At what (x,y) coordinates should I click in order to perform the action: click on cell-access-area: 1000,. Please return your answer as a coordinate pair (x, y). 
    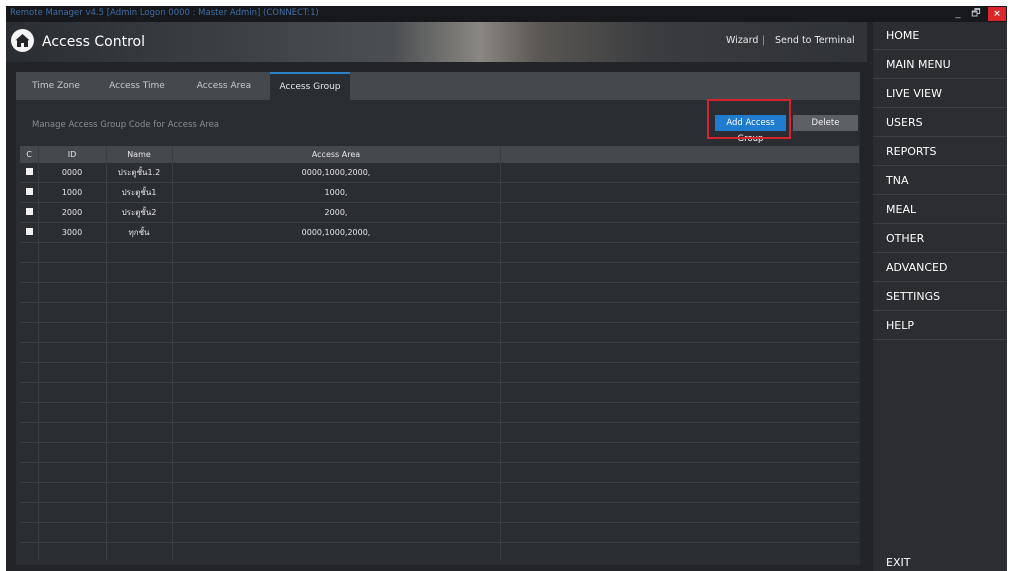
    Looking at the image, I should click on (336, 192).